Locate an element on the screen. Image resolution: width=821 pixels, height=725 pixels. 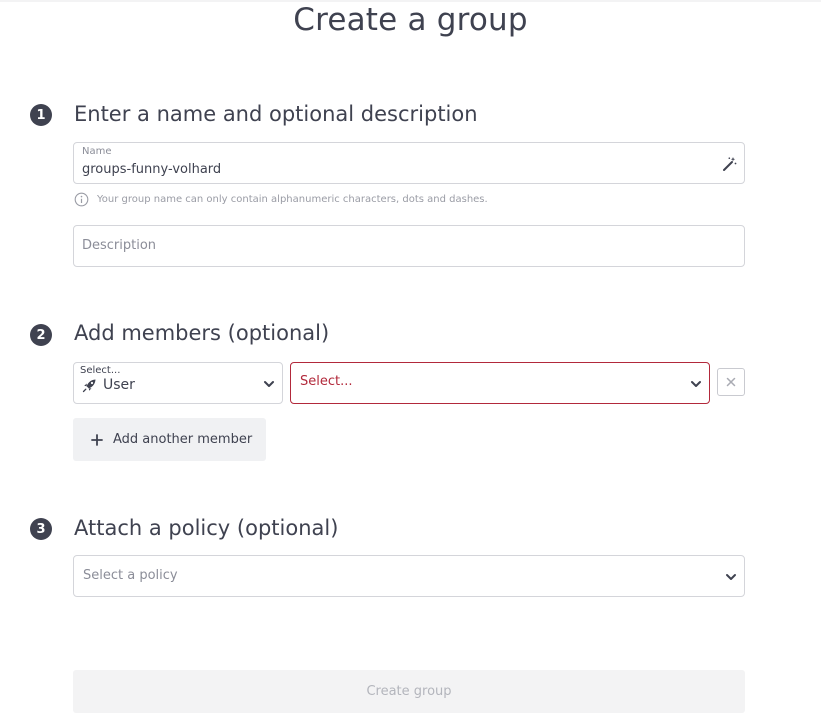
create-group-button: Create group is located at coordinates (409, 691).